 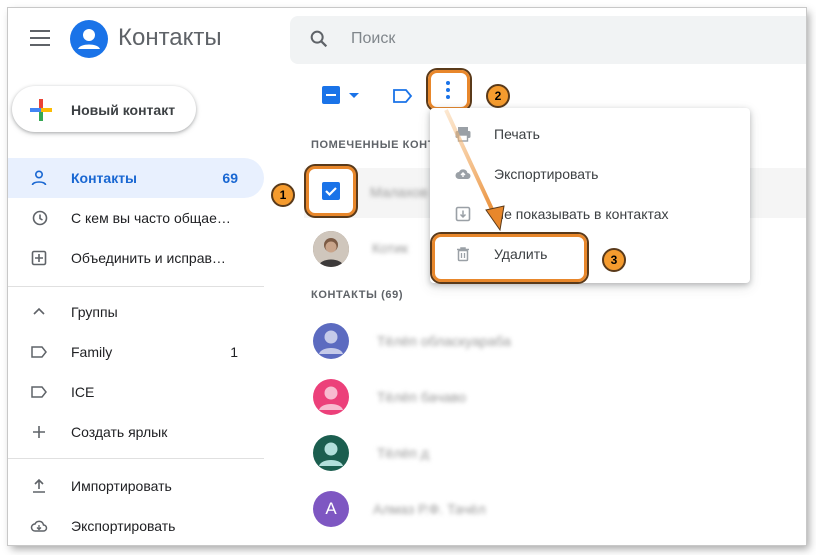 What do you see at coordinates (373, 145) in the screenshot?
I see `starred-section-header: ПОМЕЧЕННЫЕ КОНТ` at bounding box center [373, 145].